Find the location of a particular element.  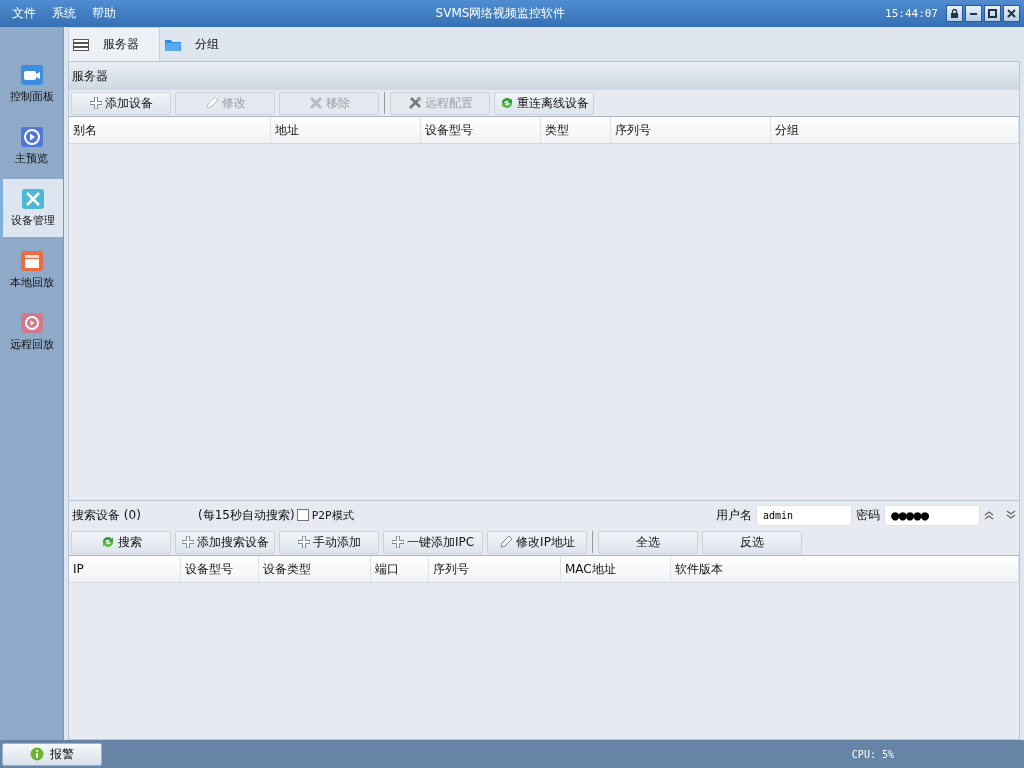

toolbar-button: 搜索 is located at coordinates (121, 542).